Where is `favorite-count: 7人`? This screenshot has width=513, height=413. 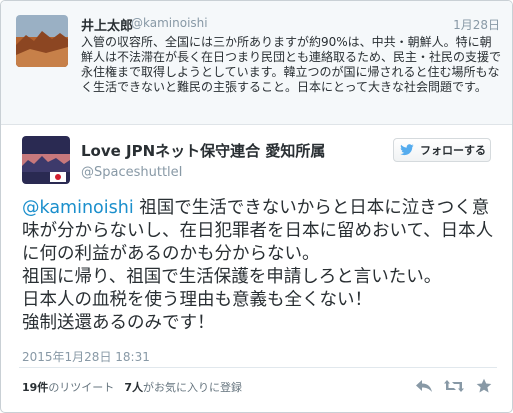 favorite-count: 7人 is located at coordinates (133, 387).